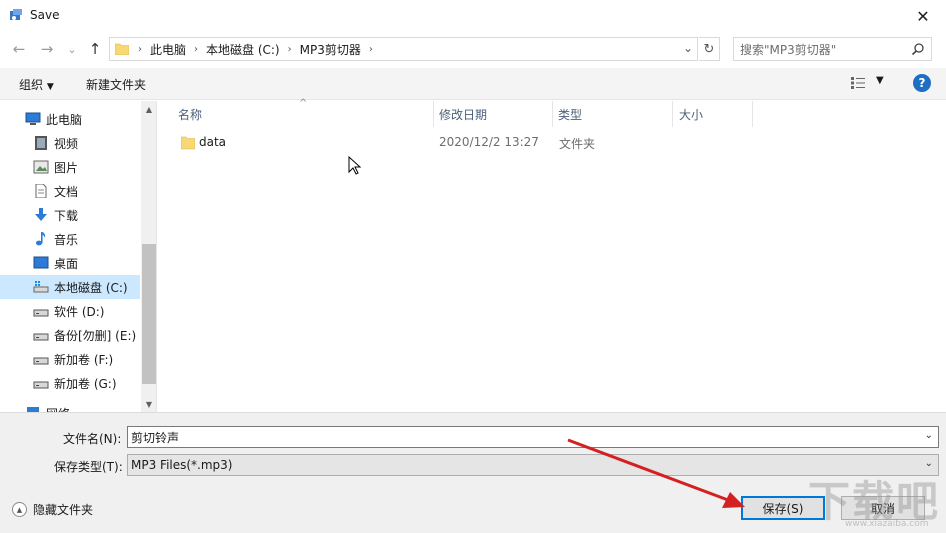 This screenshot has width=946, height=533. I want to click on up-arrow-icon: ↑, so click(95, 49).